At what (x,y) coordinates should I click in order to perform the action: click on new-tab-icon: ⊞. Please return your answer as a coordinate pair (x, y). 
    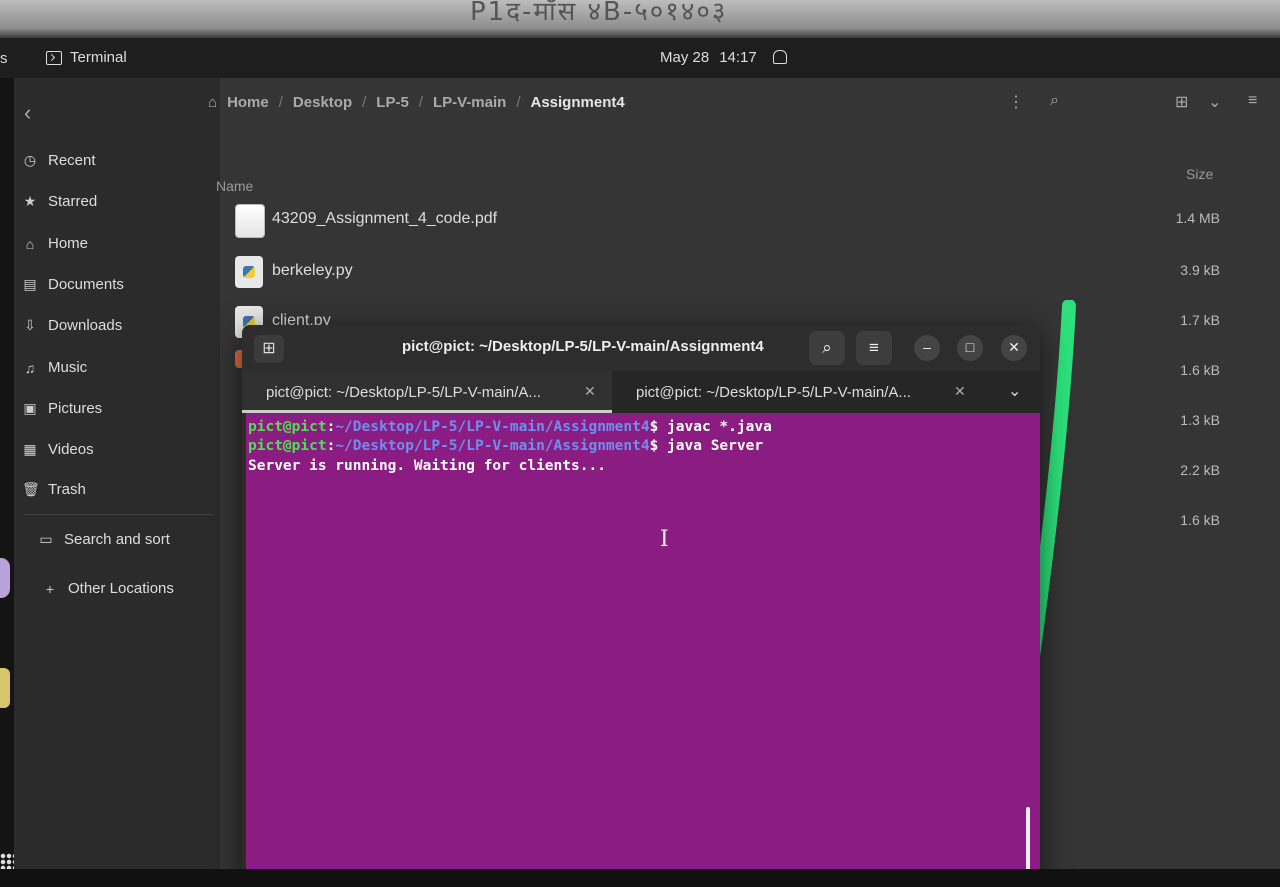
    Looking at the image, I should click on (269, 348).